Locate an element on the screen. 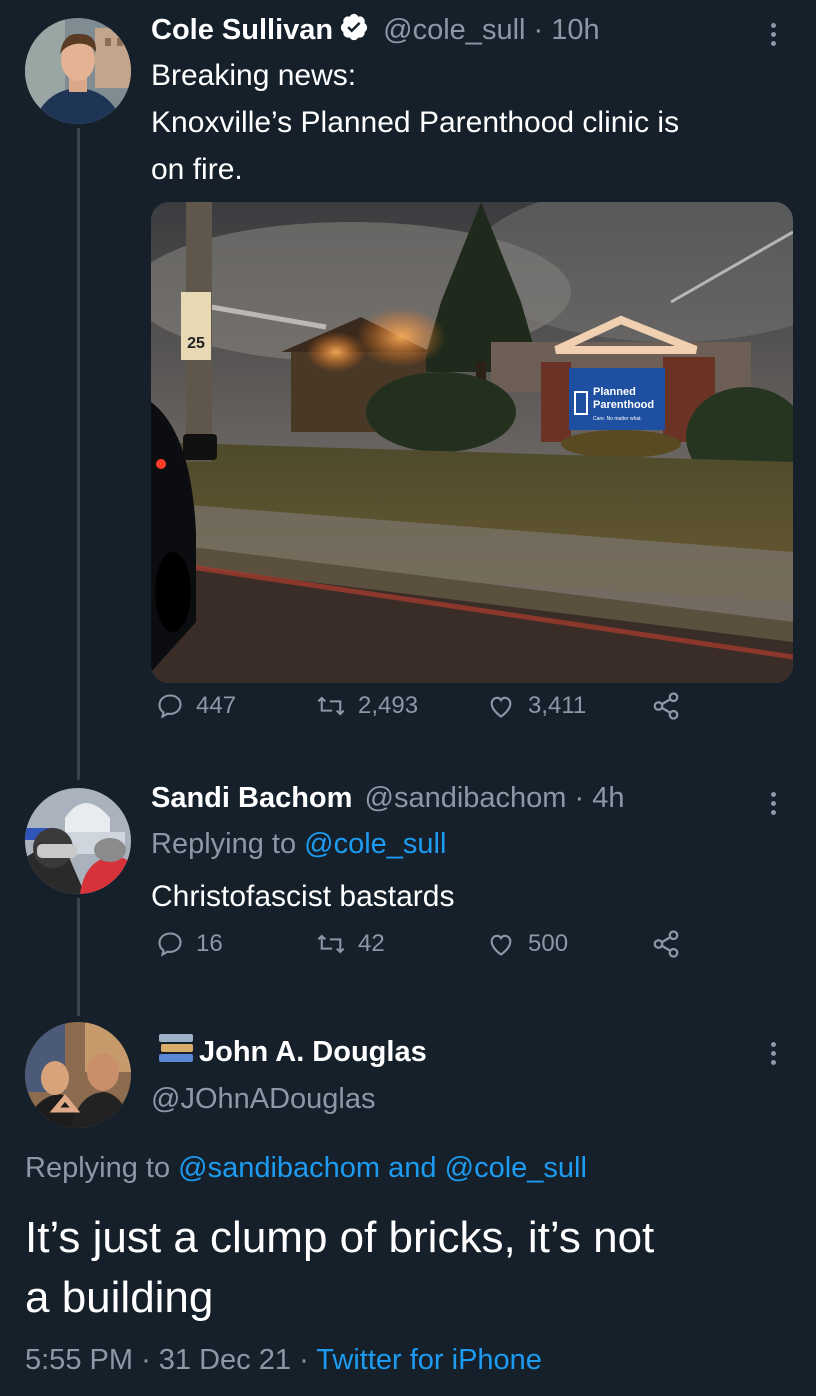 The height and width of the screenshot is (1396, 816). sign-line-1: Planned is located at coordinates (614, 392).